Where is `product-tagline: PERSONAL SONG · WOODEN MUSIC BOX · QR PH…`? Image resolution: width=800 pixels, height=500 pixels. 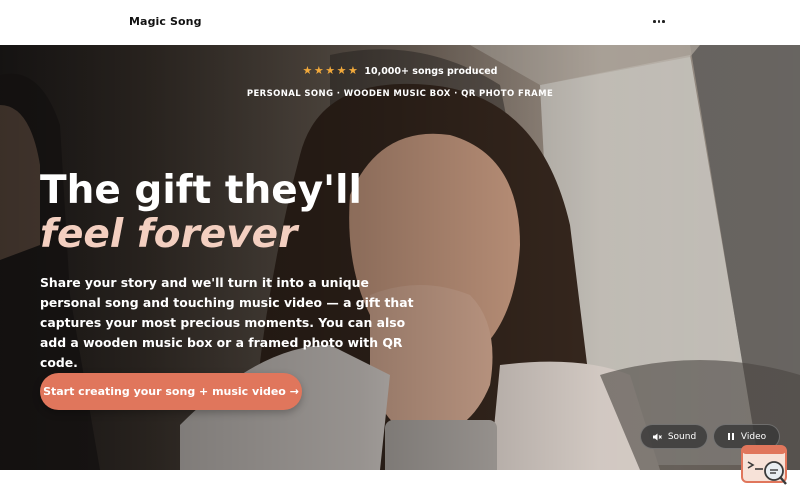 product-tagline: PERSONAL SONG · WOODEN MUSIC BOX · QR PH… is located at coordinates (400, 94).